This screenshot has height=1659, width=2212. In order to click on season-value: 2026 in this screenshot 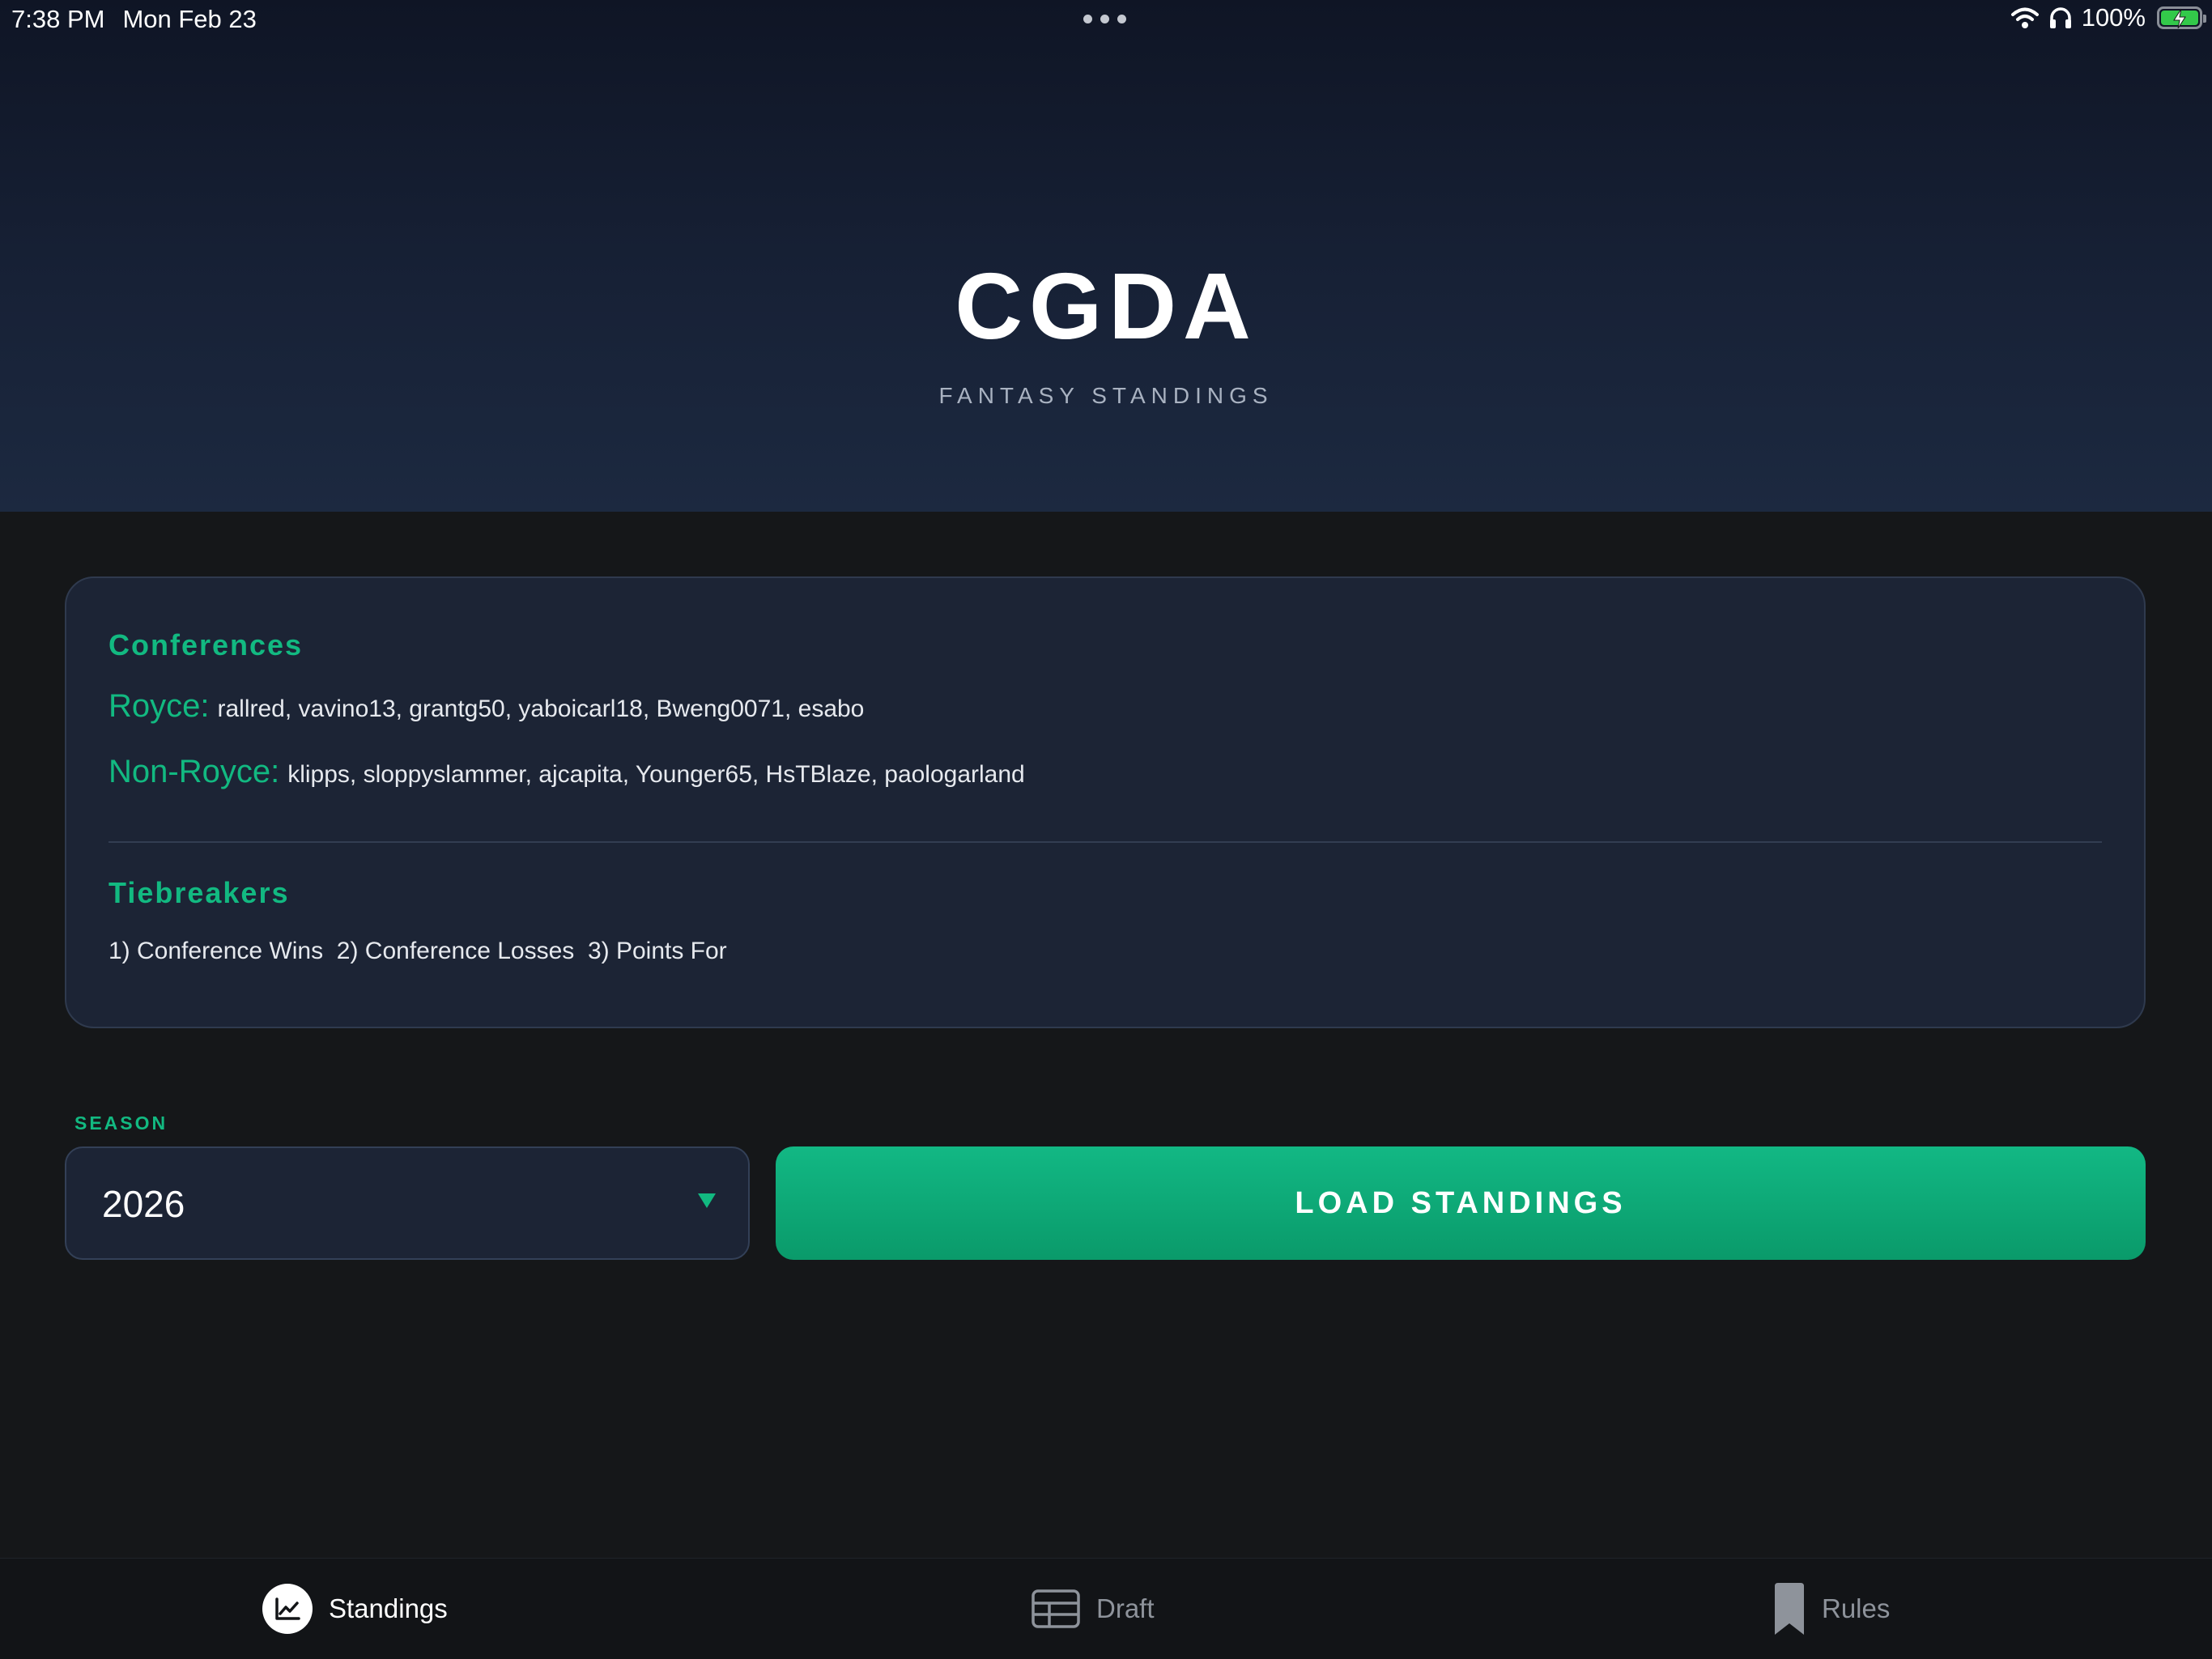, I will do `click(143, 1204)`.